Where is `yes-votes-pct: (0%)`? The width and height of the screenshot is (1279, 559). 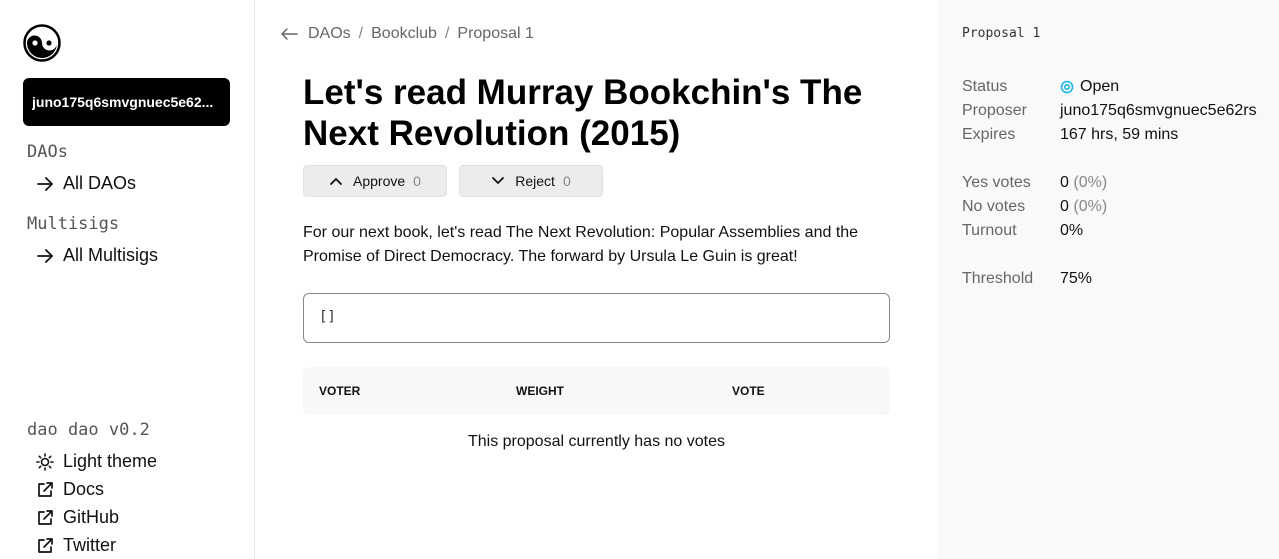
yes-votes-pct: (0%) is located at coordinates (1090, 182).